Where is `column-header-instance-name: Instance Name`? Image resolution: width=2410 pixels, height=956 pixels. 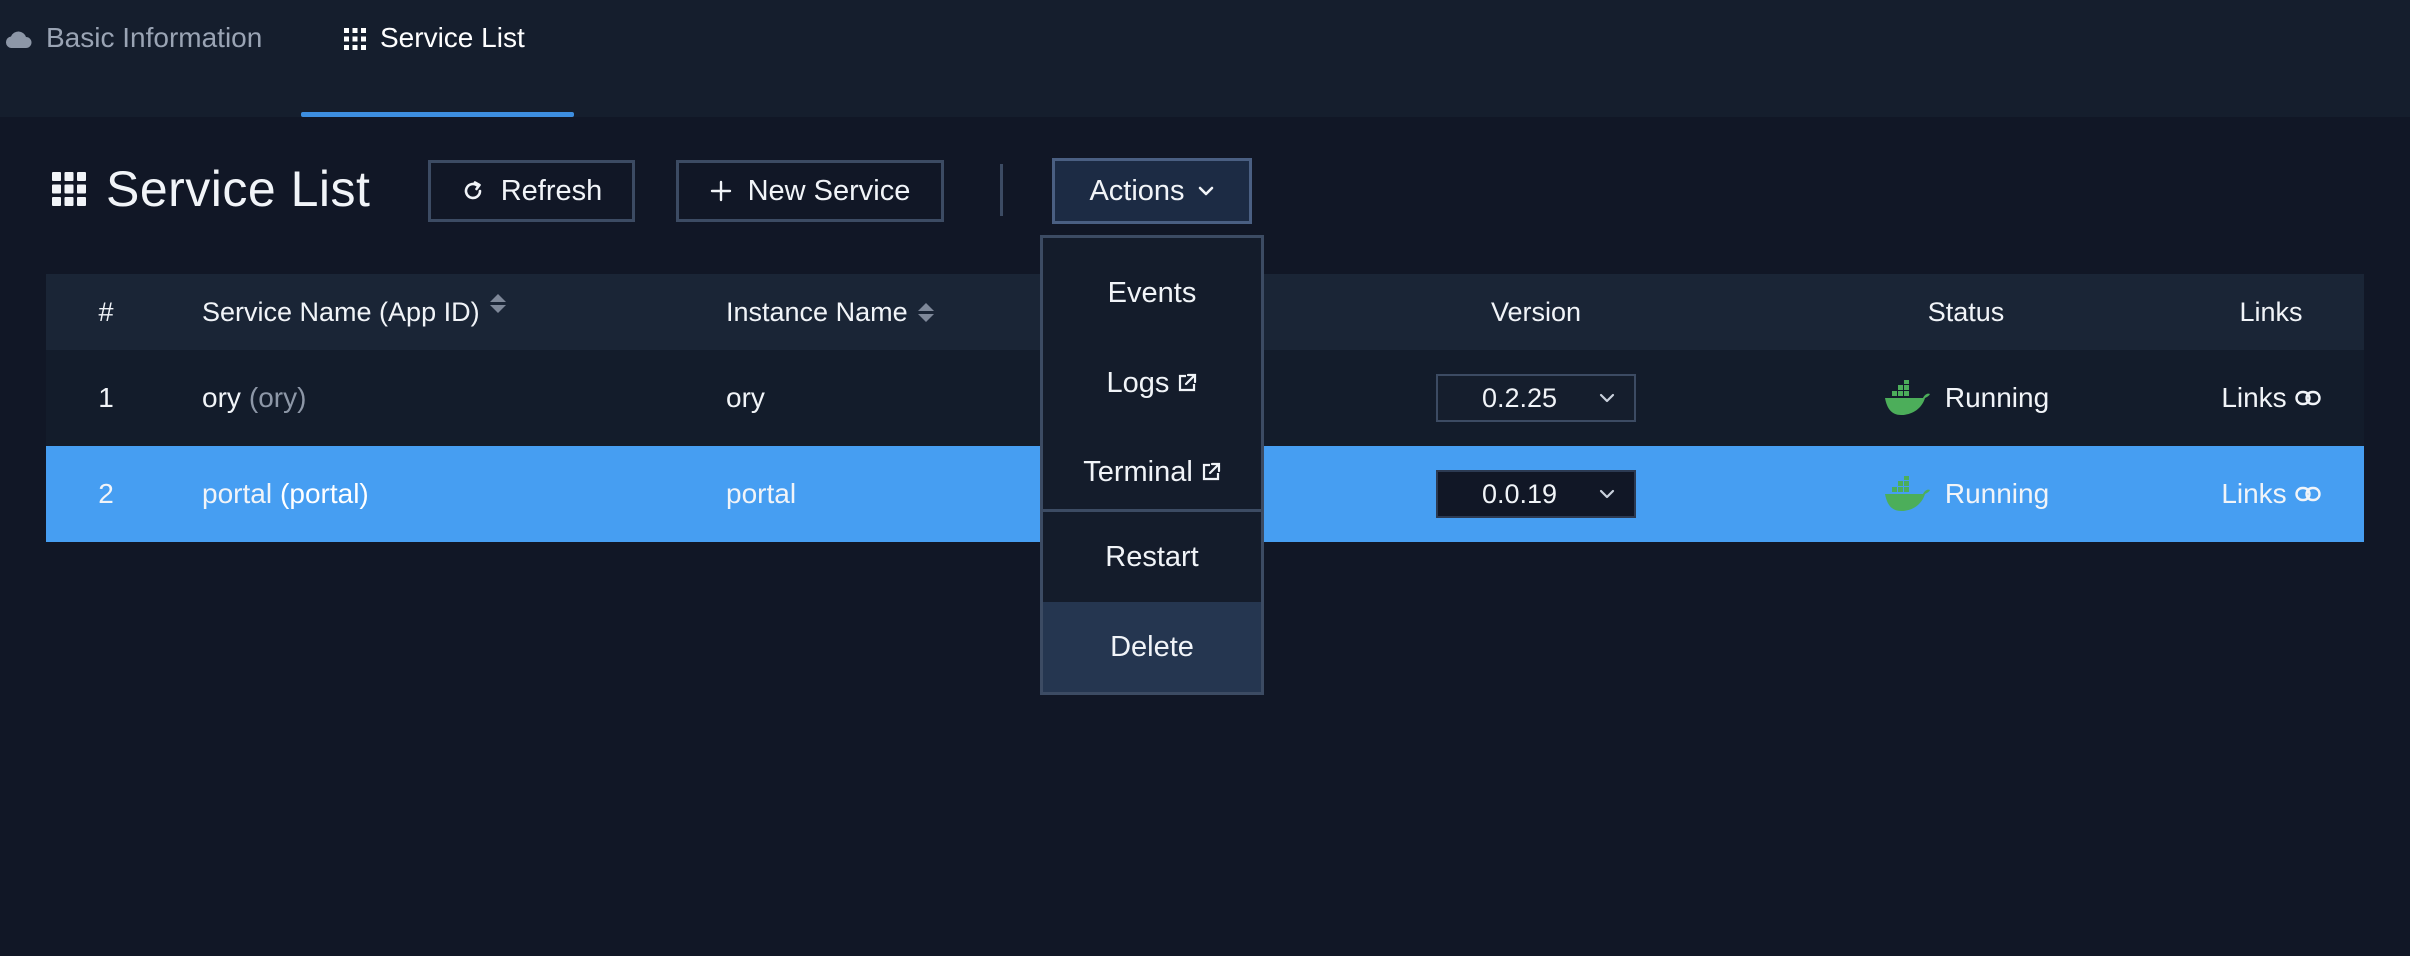
column-header-instance-name: Instance Name is located at coordinates (830, 312).